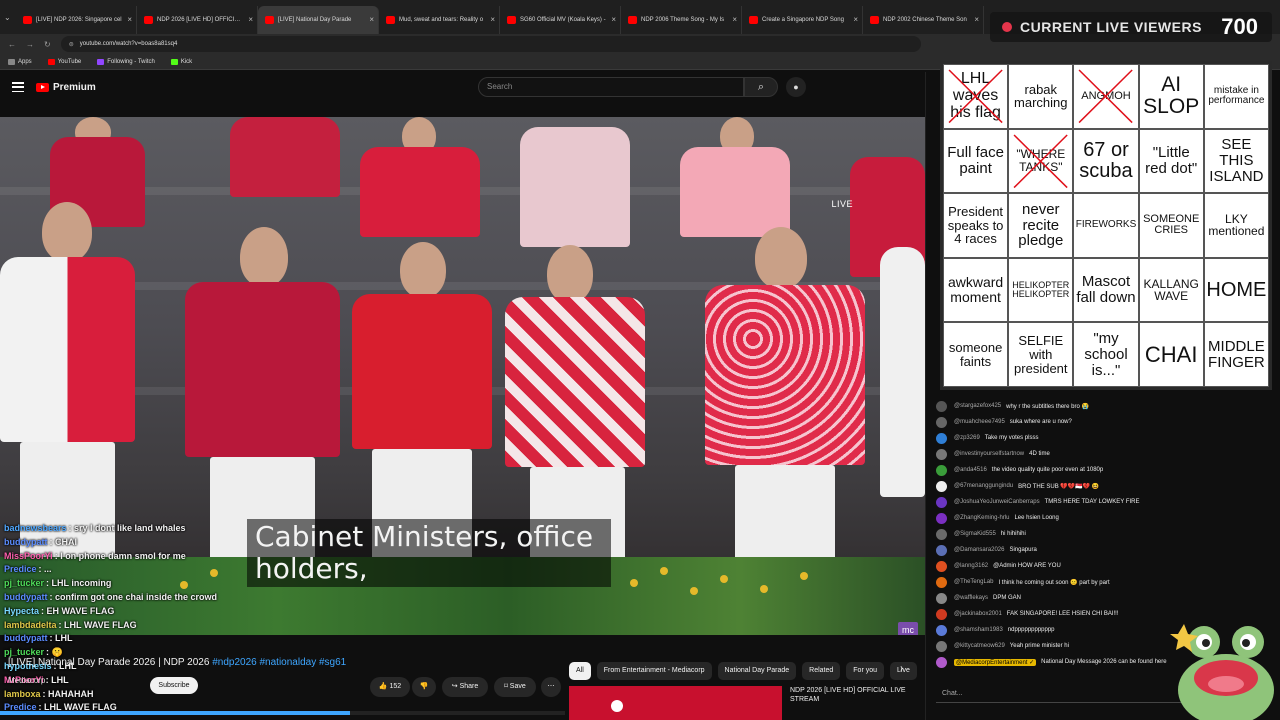 This screenshot has width=1280, height=720. I want to click on chat-author: @kittycatmeow629, so click(979, 646).